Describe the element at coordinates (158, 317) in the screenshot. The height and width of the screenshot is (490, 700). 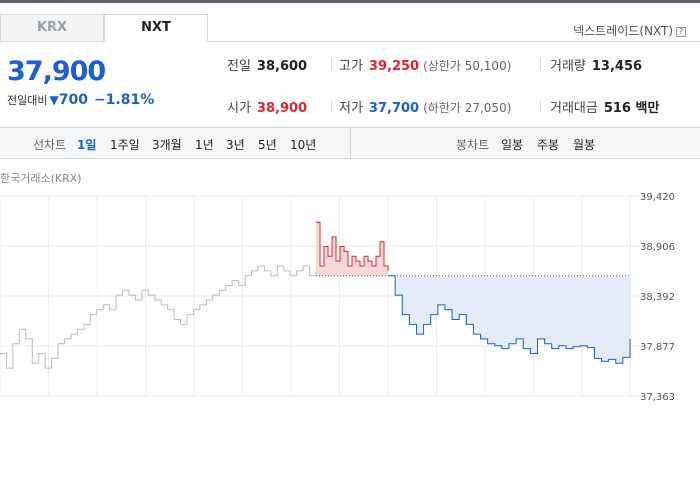
I see `series-line-previous` at that location.